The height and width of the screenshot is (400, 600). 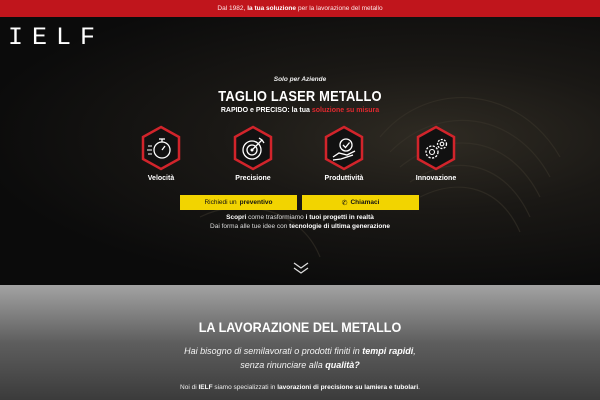 I want to click on section-question-2: senza rinunciare alla qualità?, so click(x=300, y=365).